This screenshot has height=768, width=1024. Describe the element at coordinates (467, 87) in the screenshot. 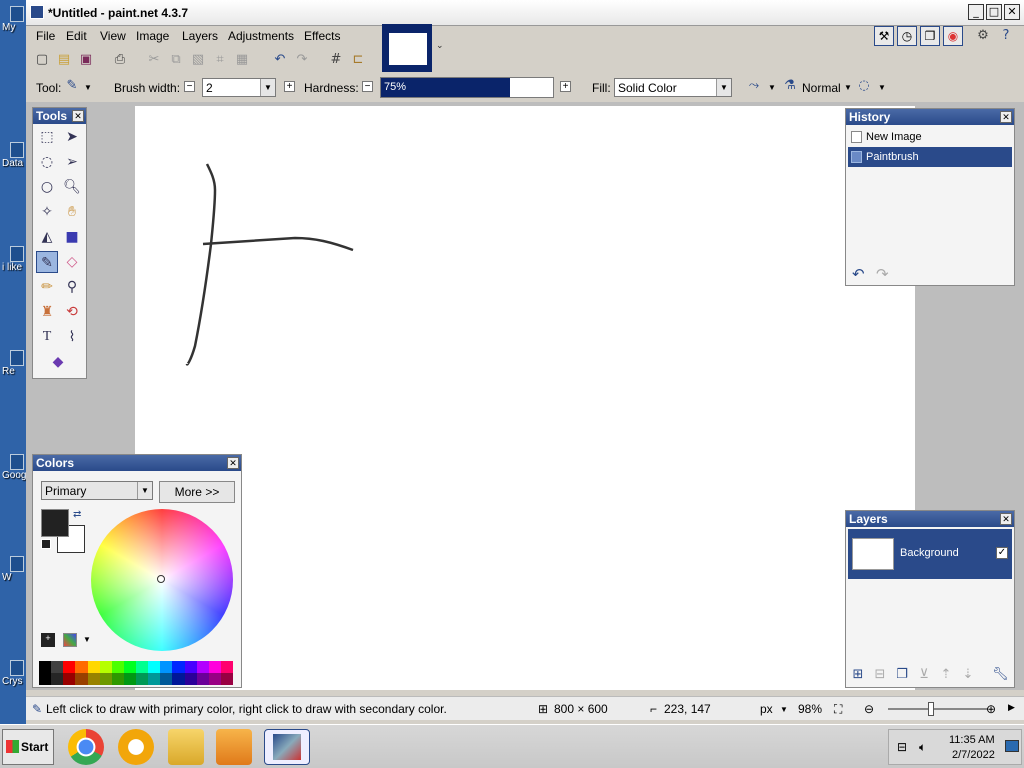

I see `hardness-slider: 75%` at that location.